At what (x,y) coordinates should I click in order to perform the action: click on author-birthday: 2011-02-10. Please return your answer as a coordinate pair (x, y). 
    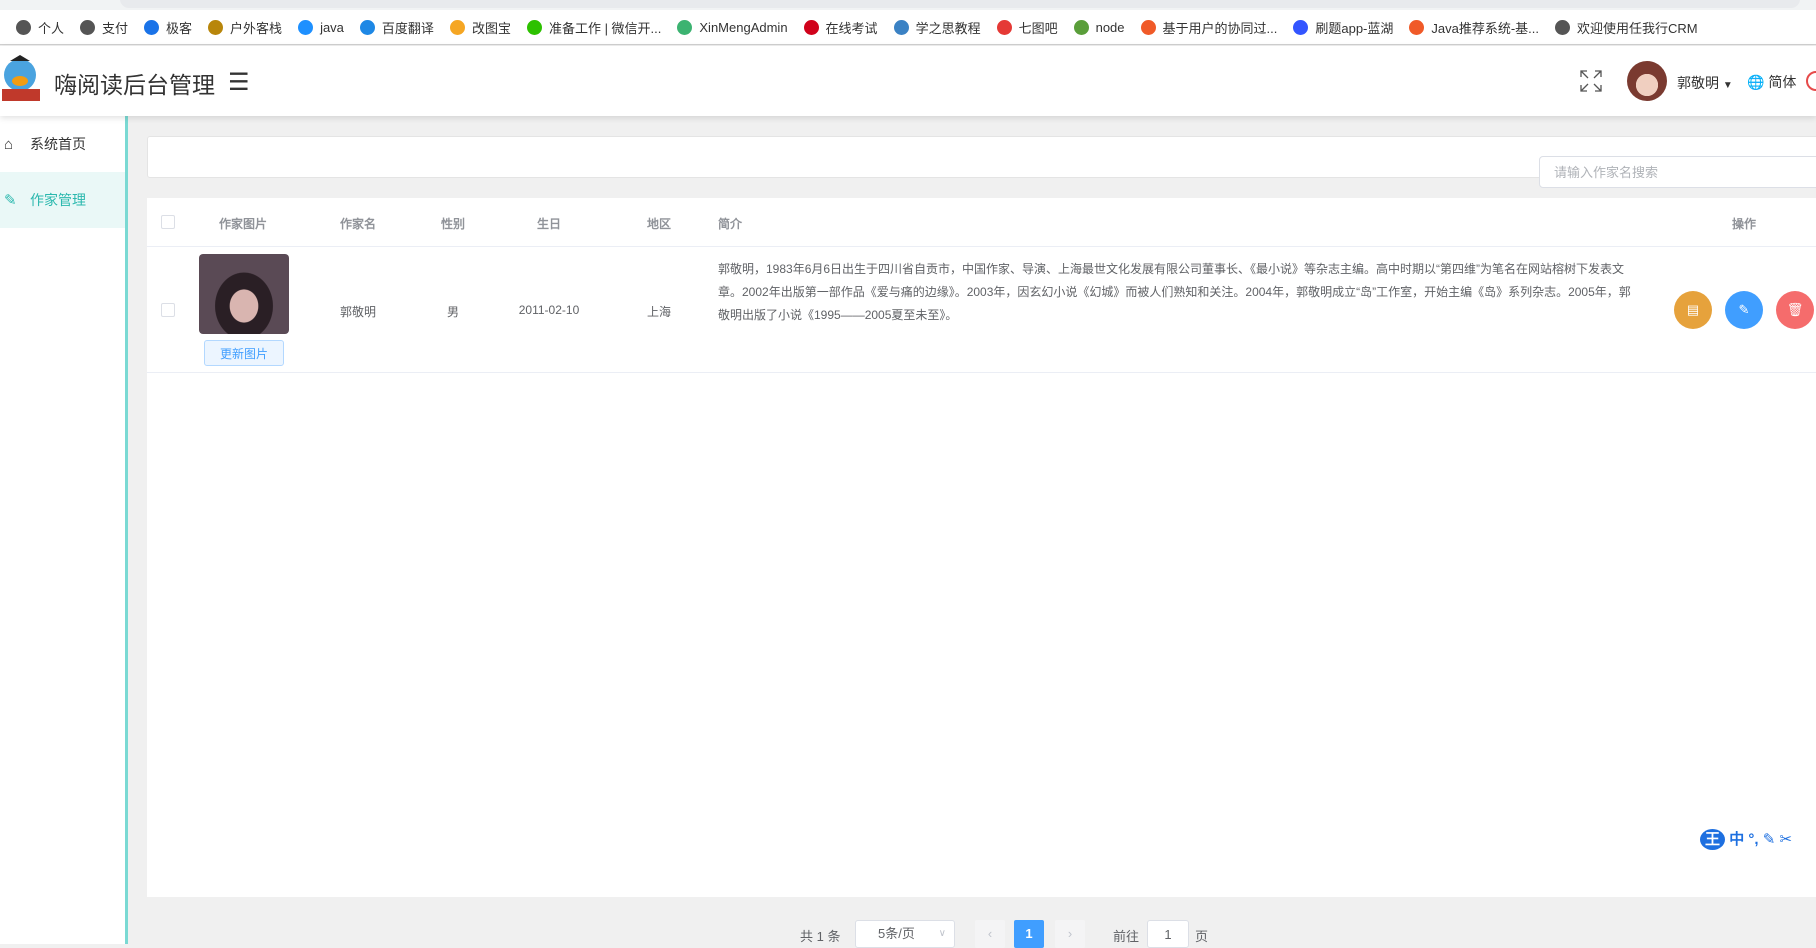
    Looking at the image, I should click on (549, 310).